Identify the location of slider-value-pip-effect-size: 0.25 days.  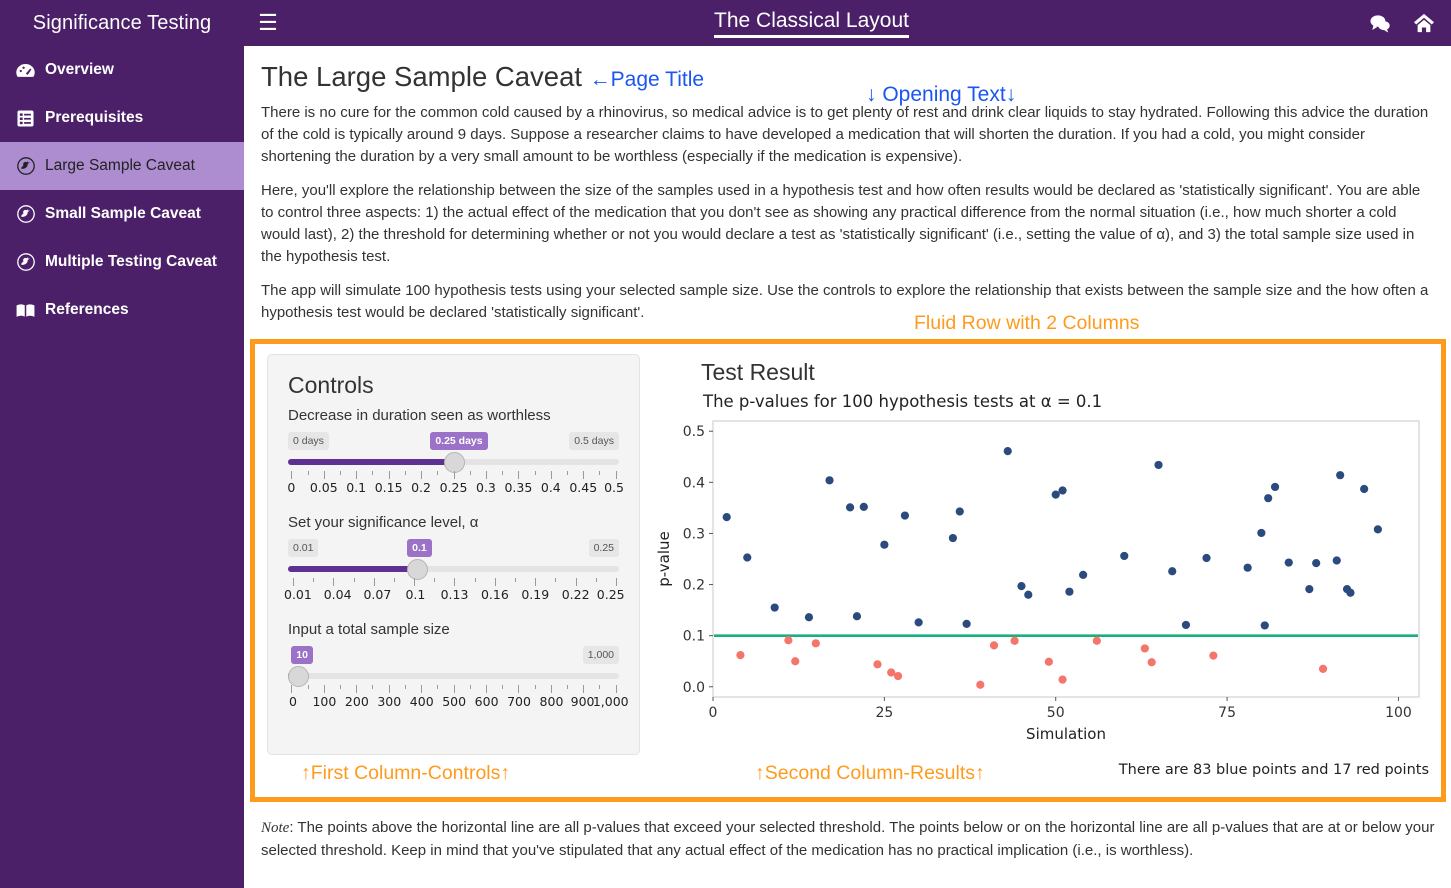
(459, 441).